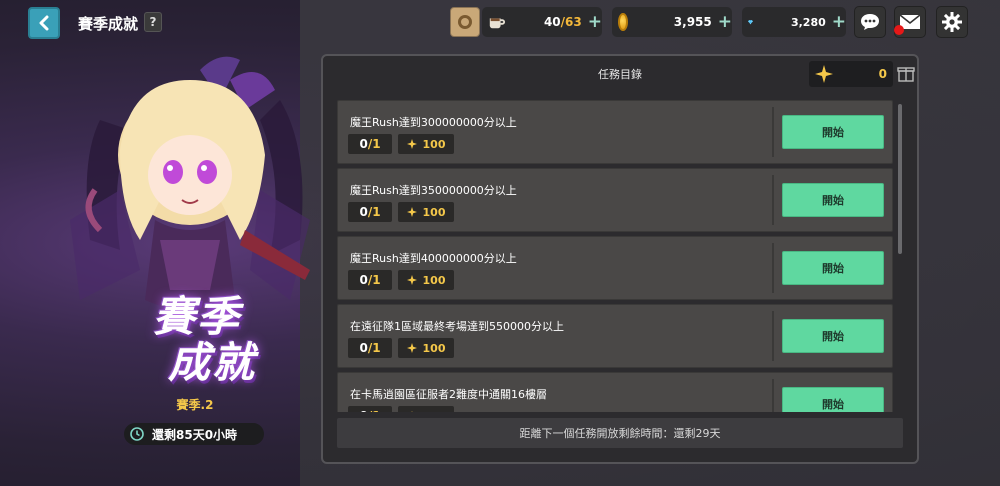 This screenshot has width=1000, height=486. Describe the element at coordinates (623, 22) in the screenshot. I see `coin-icon` at that location.